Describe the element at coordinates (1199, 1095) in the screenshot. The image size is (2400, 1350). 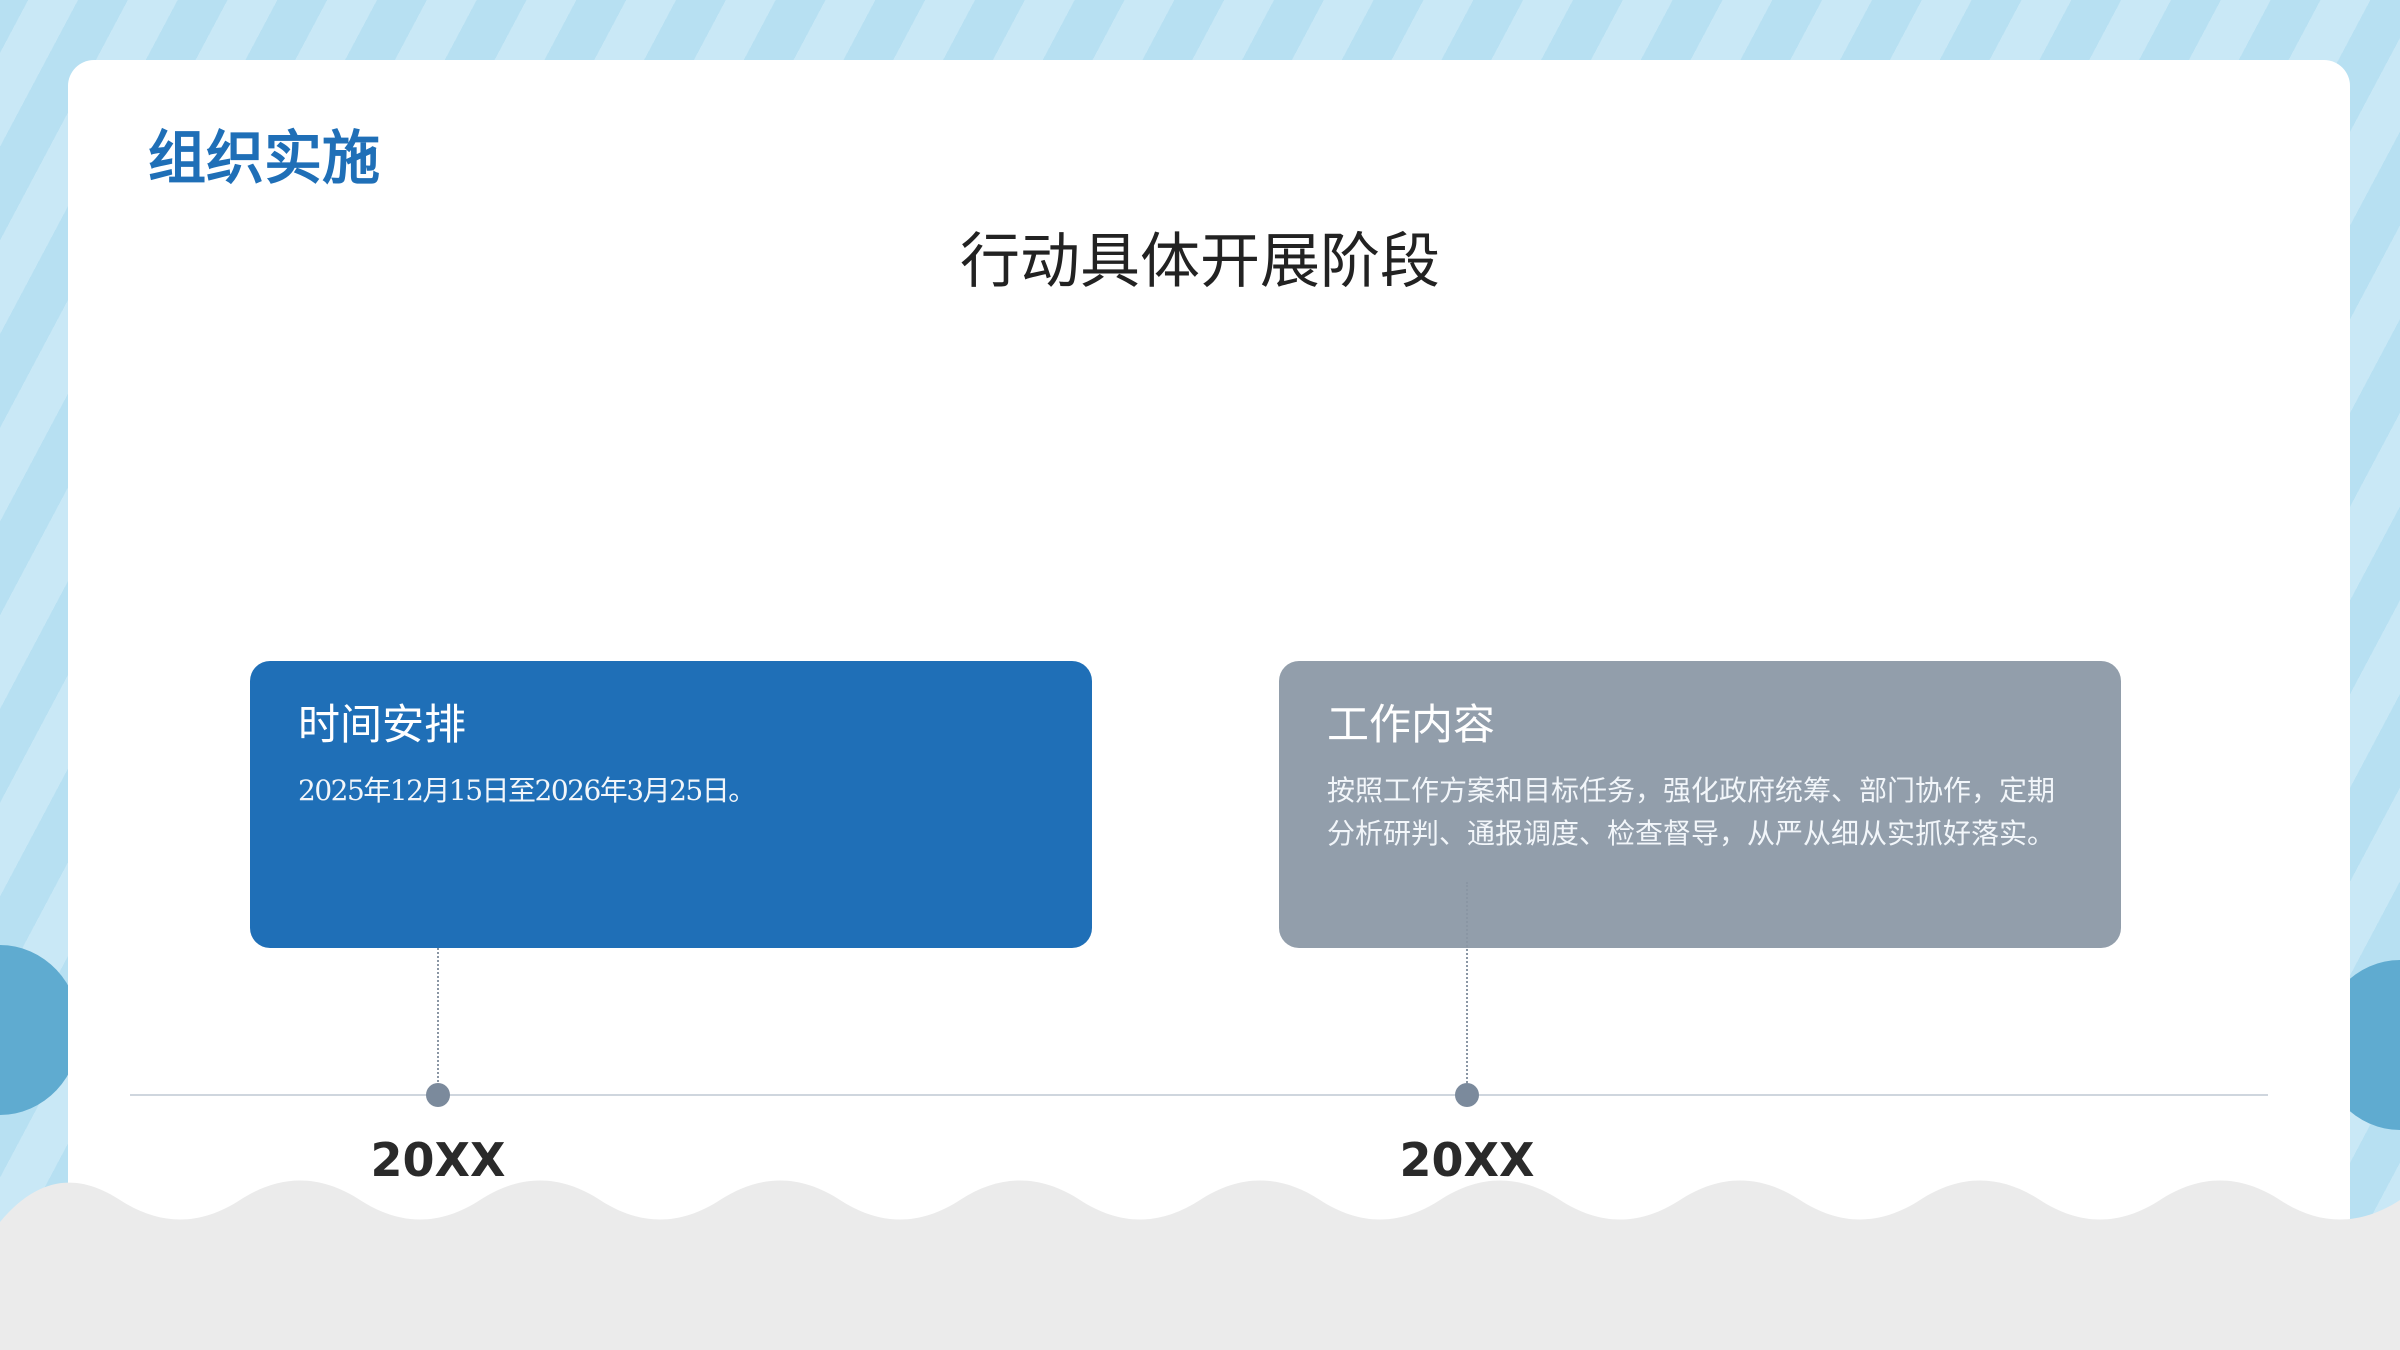
I see `timeline-axis` at that location.